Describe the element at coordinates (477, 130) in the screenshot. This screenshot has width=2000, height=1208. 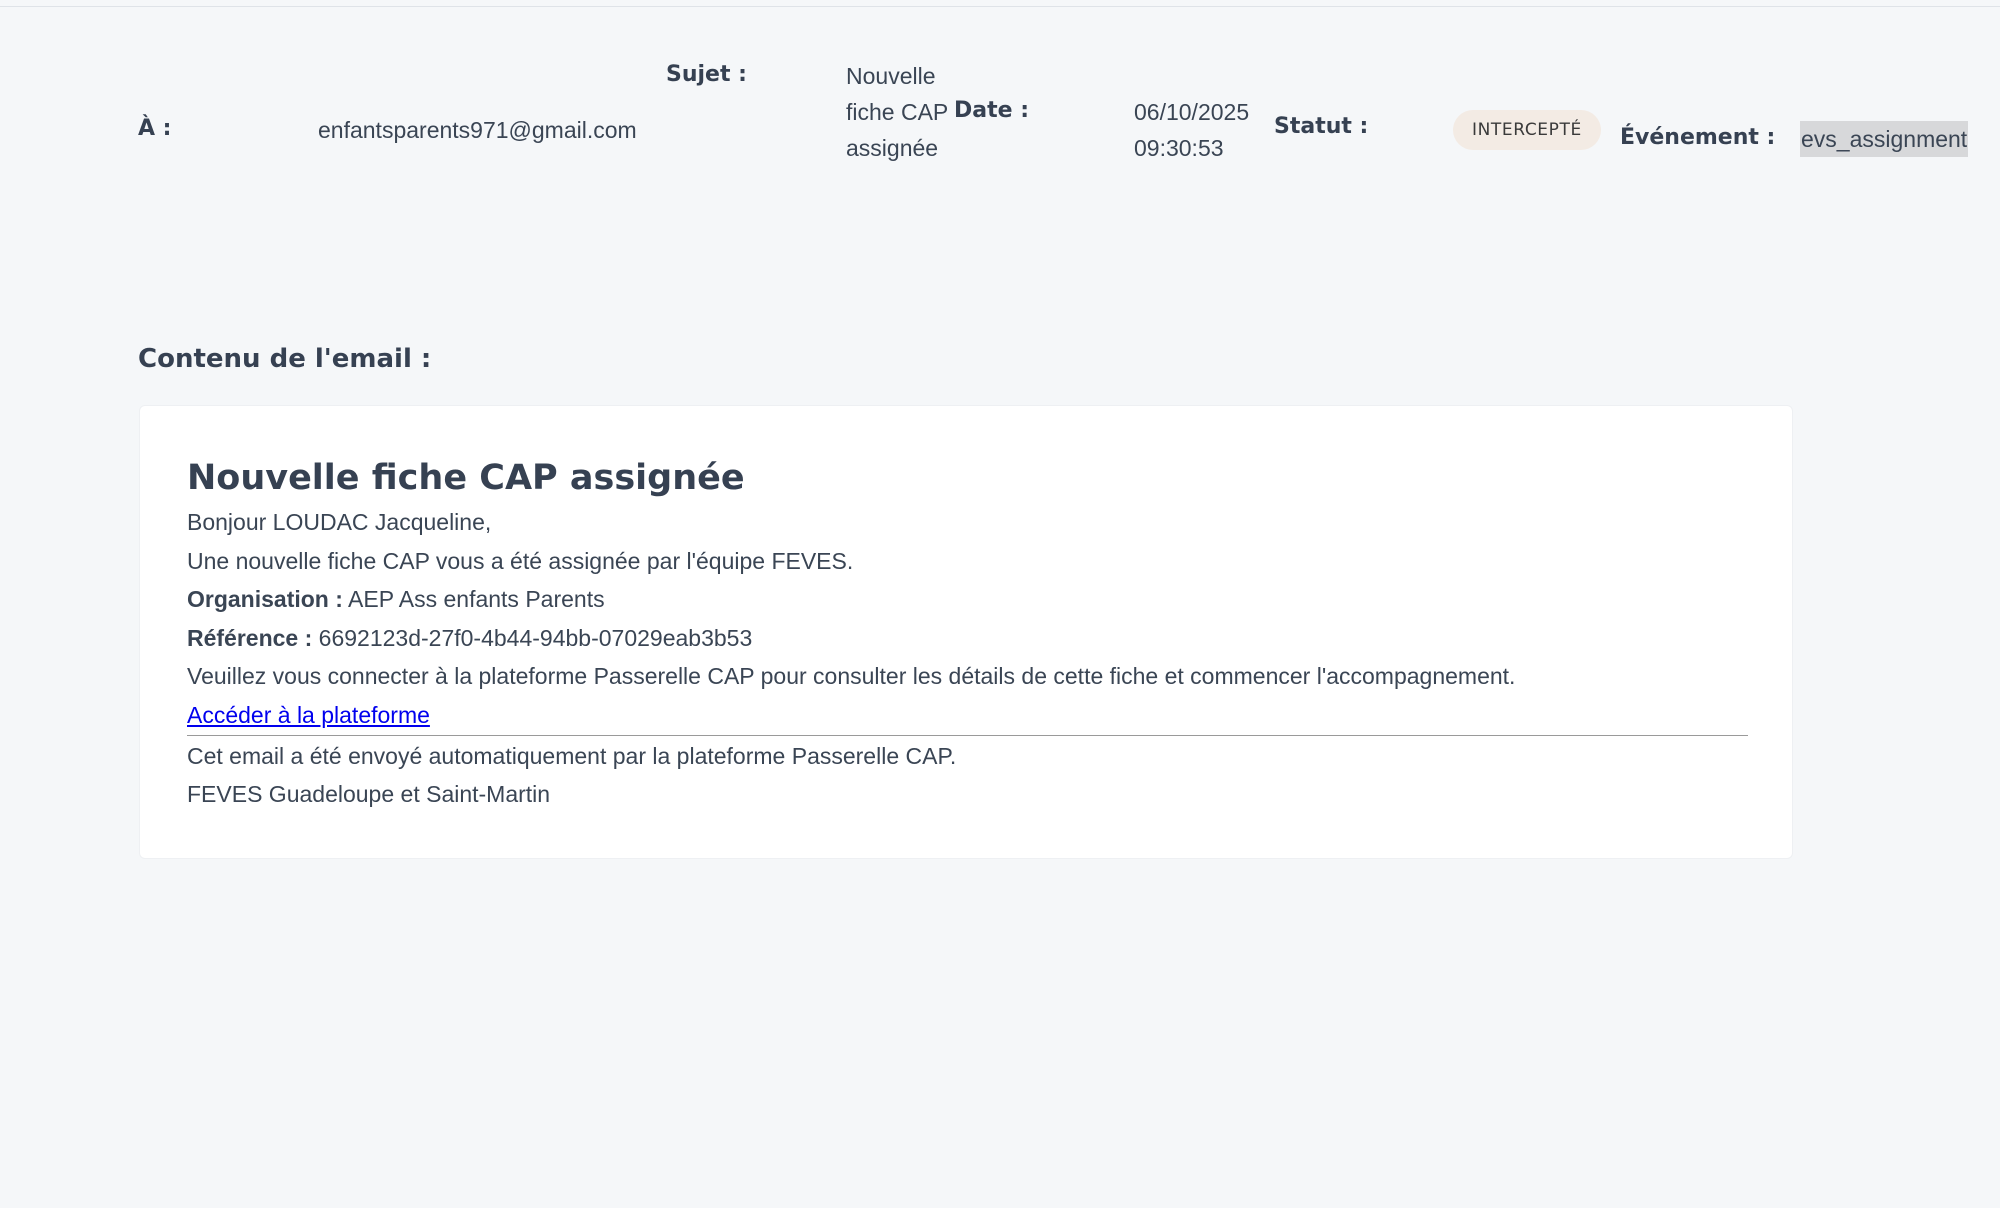
I see `to-value: enfantsparents971@gmail.com` at that location.